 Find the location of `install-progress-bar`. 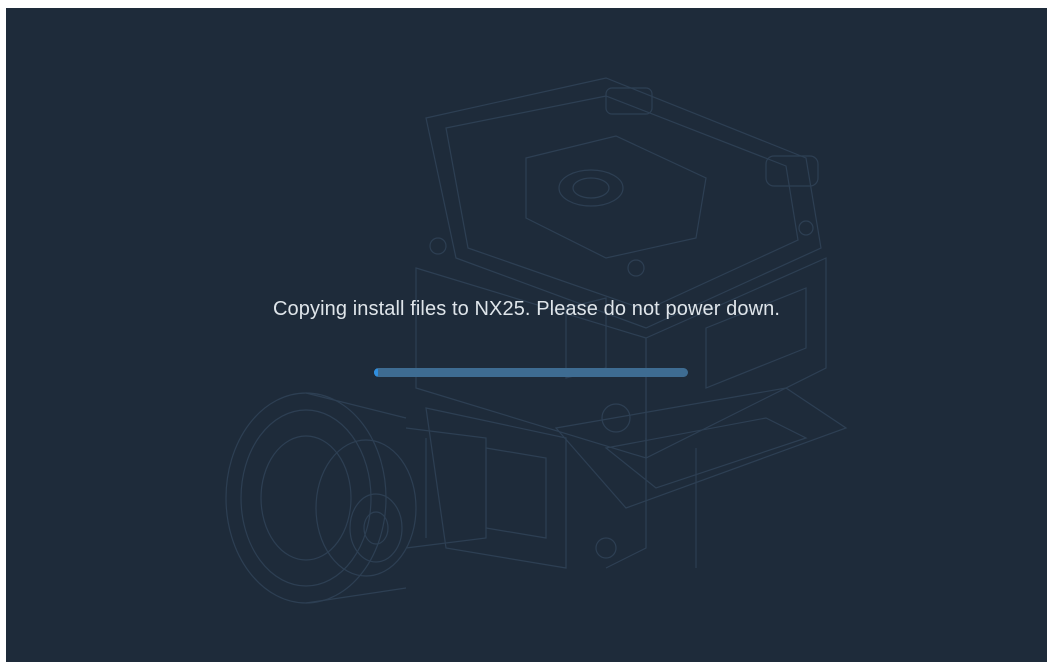

install-progress-bar is located at coordinates (531, 372).